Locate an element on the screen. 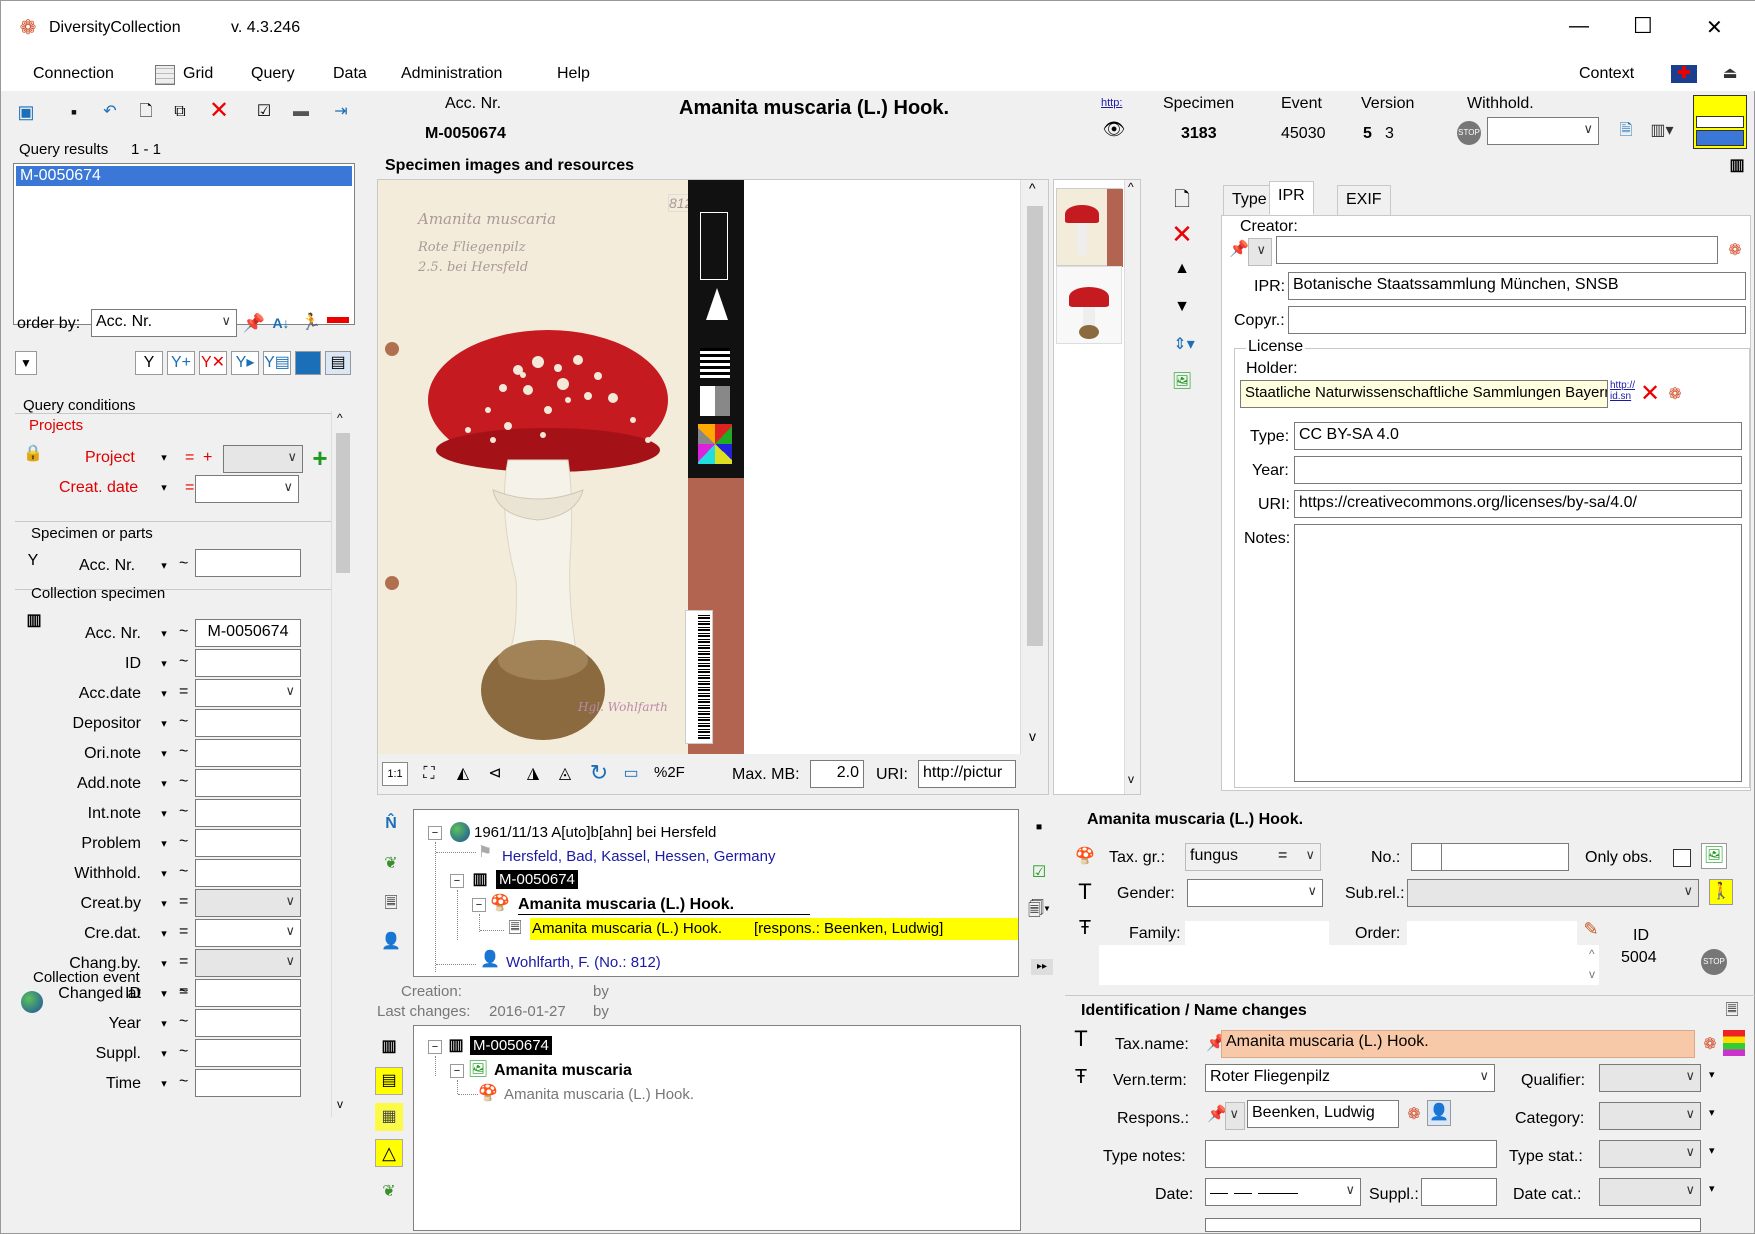 The width and height of the screenshot is (1755, 1234). sub-rel-dropdown is located at coordinates (1553, 893).